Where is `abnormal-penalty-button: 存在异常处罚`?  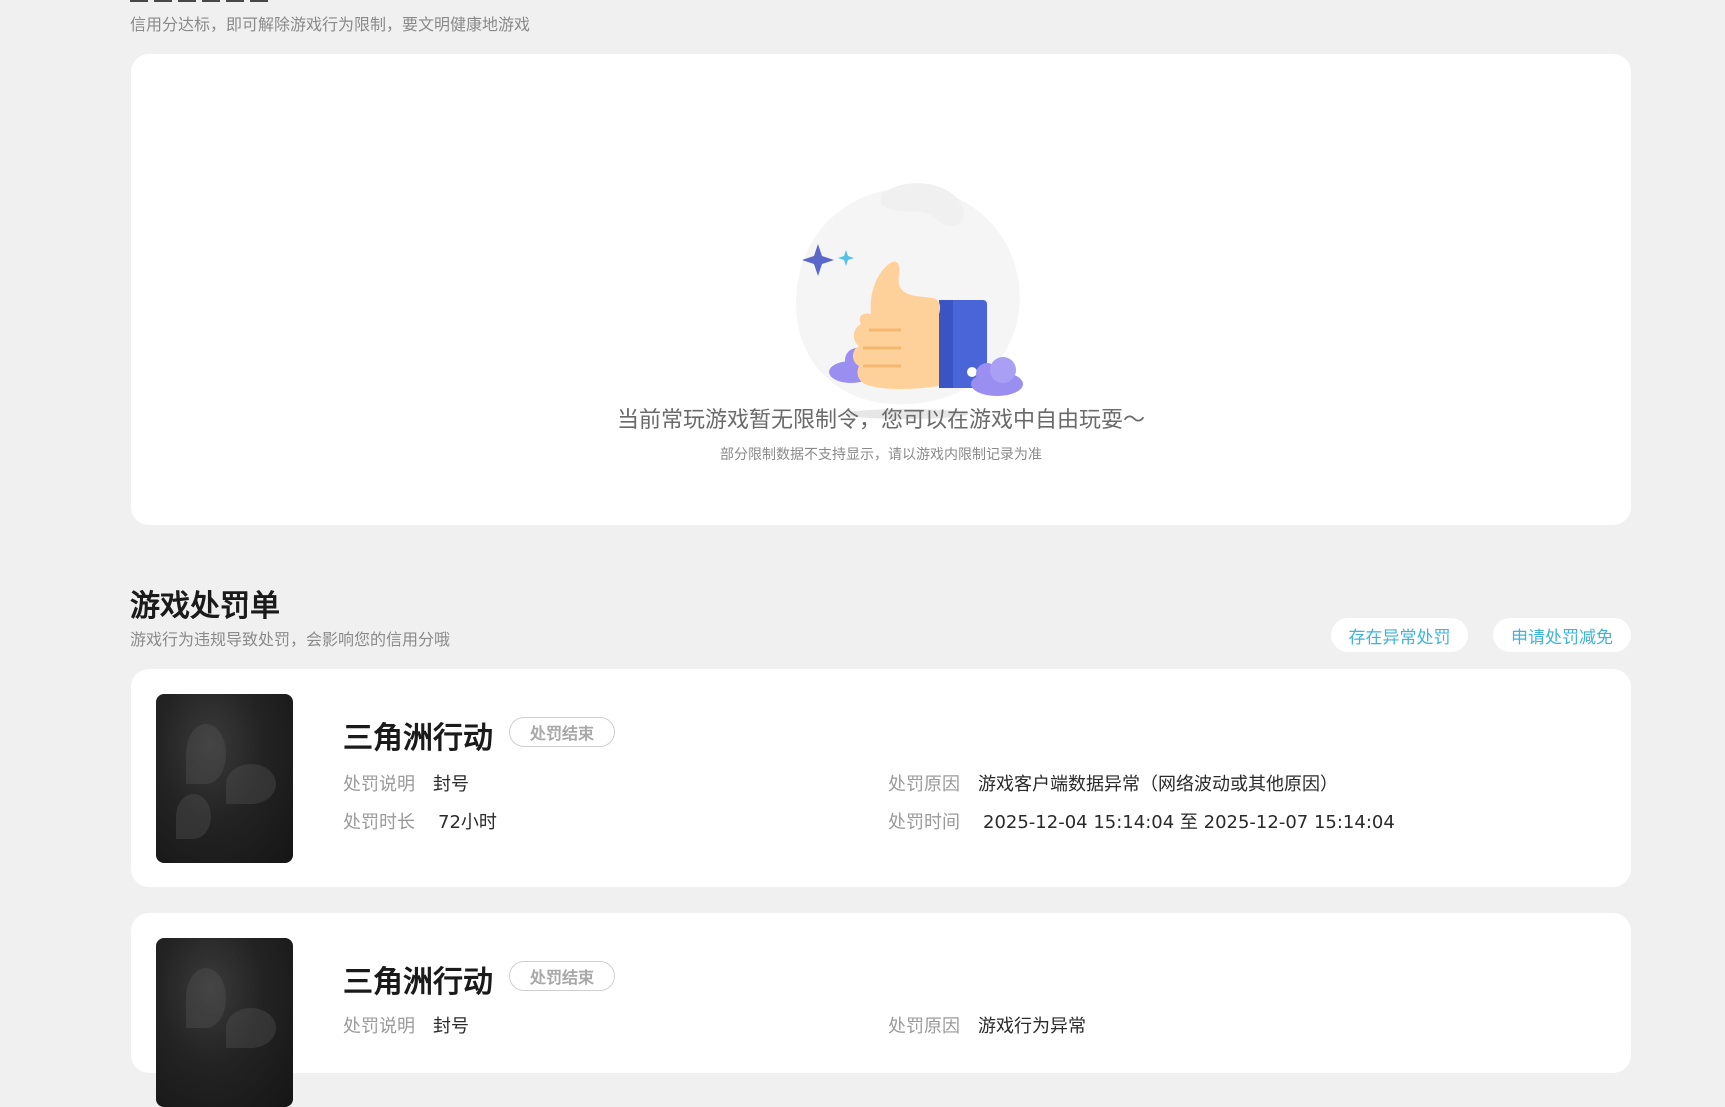 abnormal-penalty-button: 存在异常处罚 is located at coordinates (1399, 635).